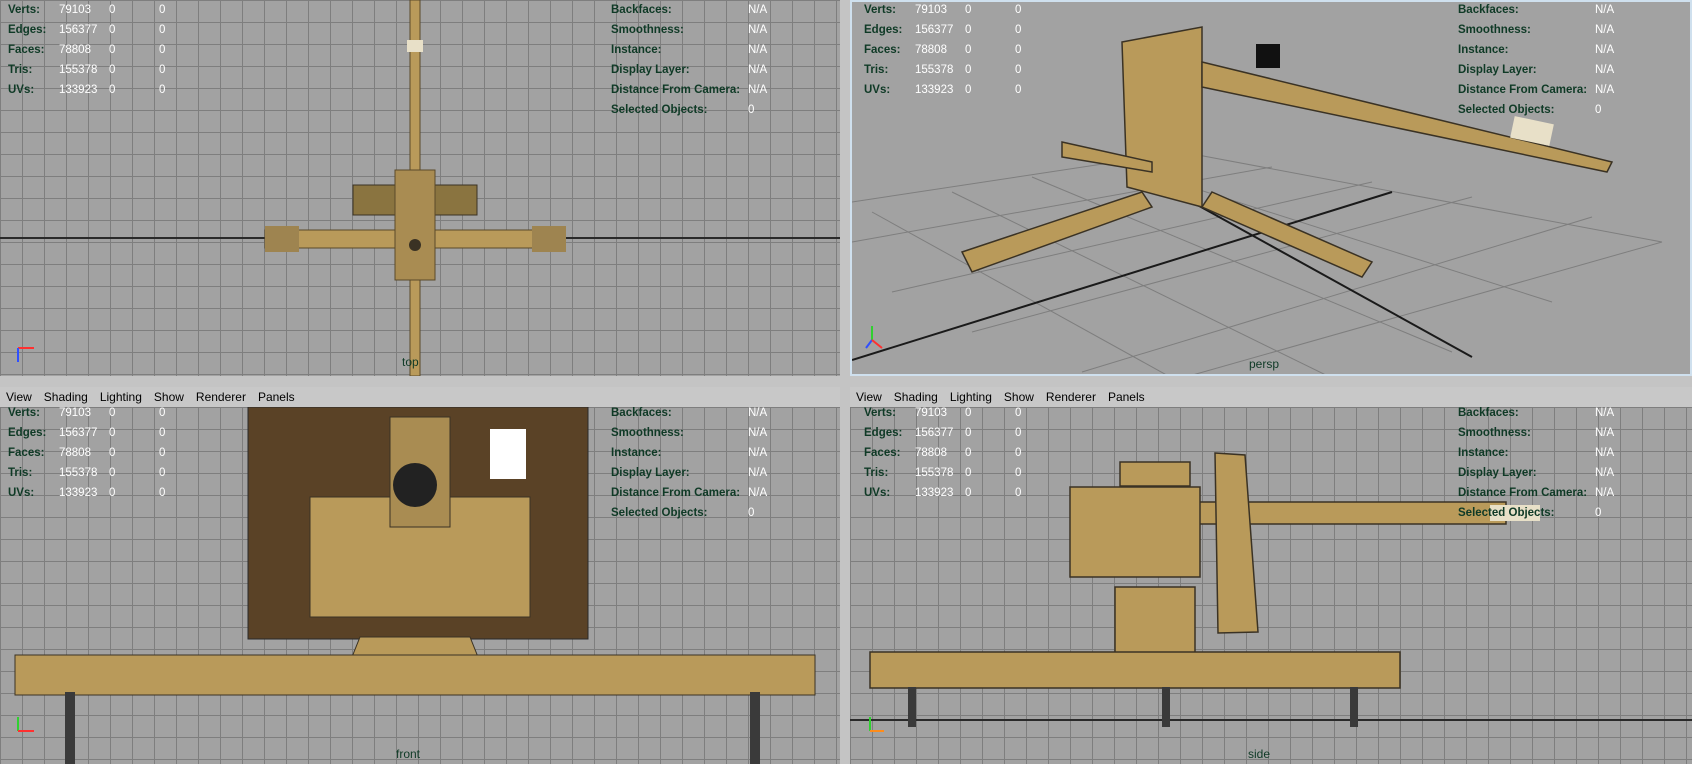 The width and height of the screenshot is (1692, 764). I want to click on stat-value: 155378, so click(934, 70).